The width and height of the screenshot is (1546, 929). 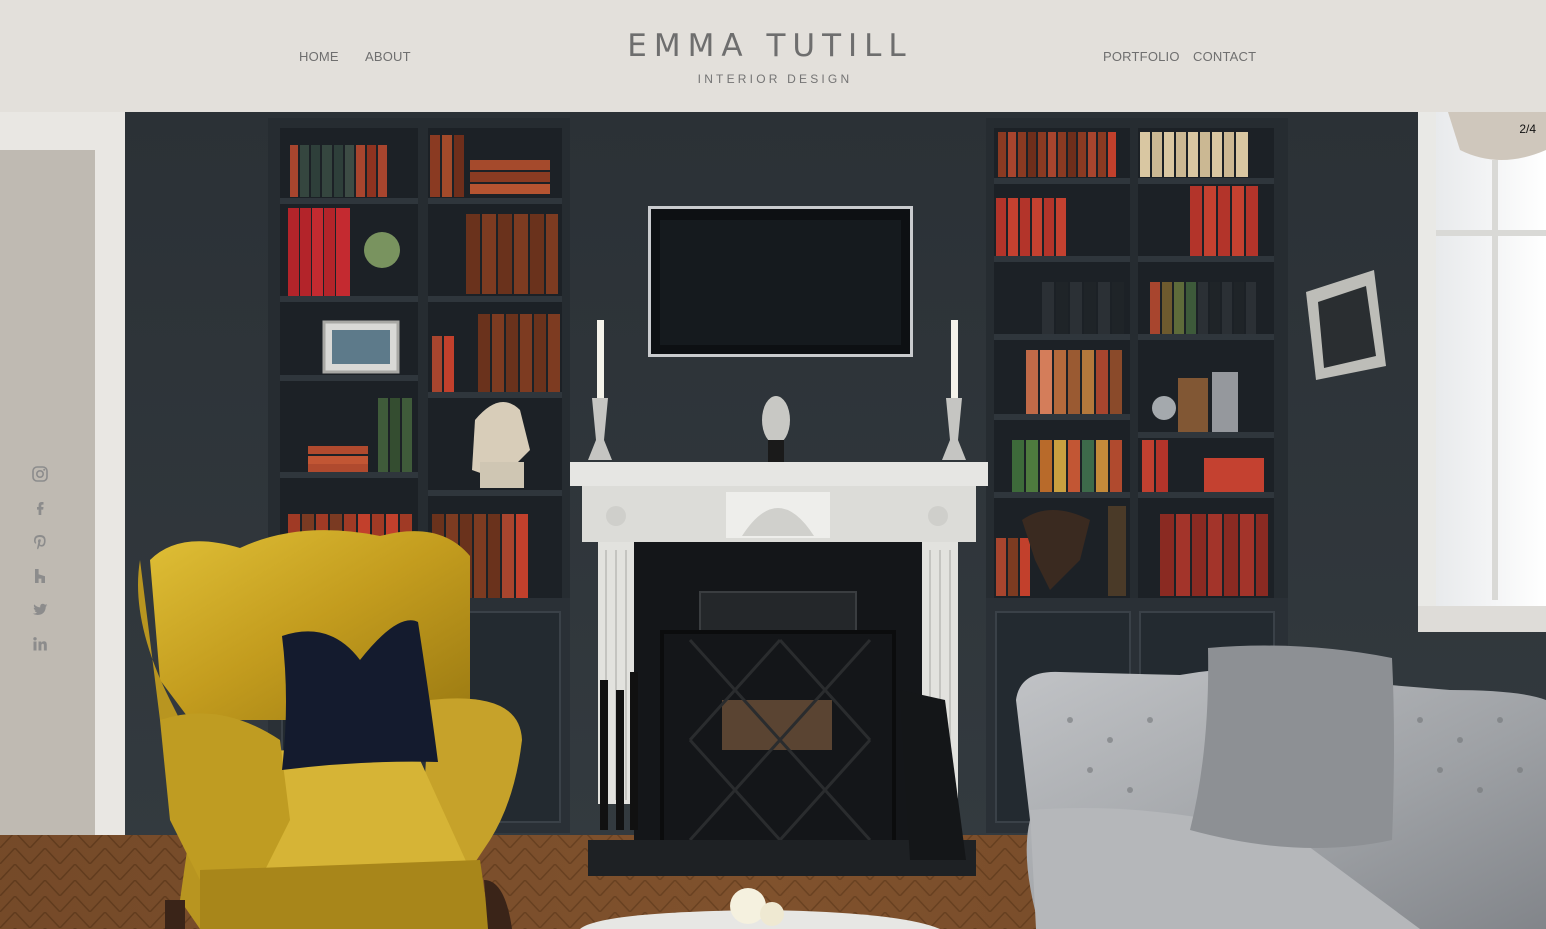 What do you see at coordinates (770, 46) in the screenshot?
I see `brand-logo-name: EMMA TUTILL` at bounding box center [770, 46].